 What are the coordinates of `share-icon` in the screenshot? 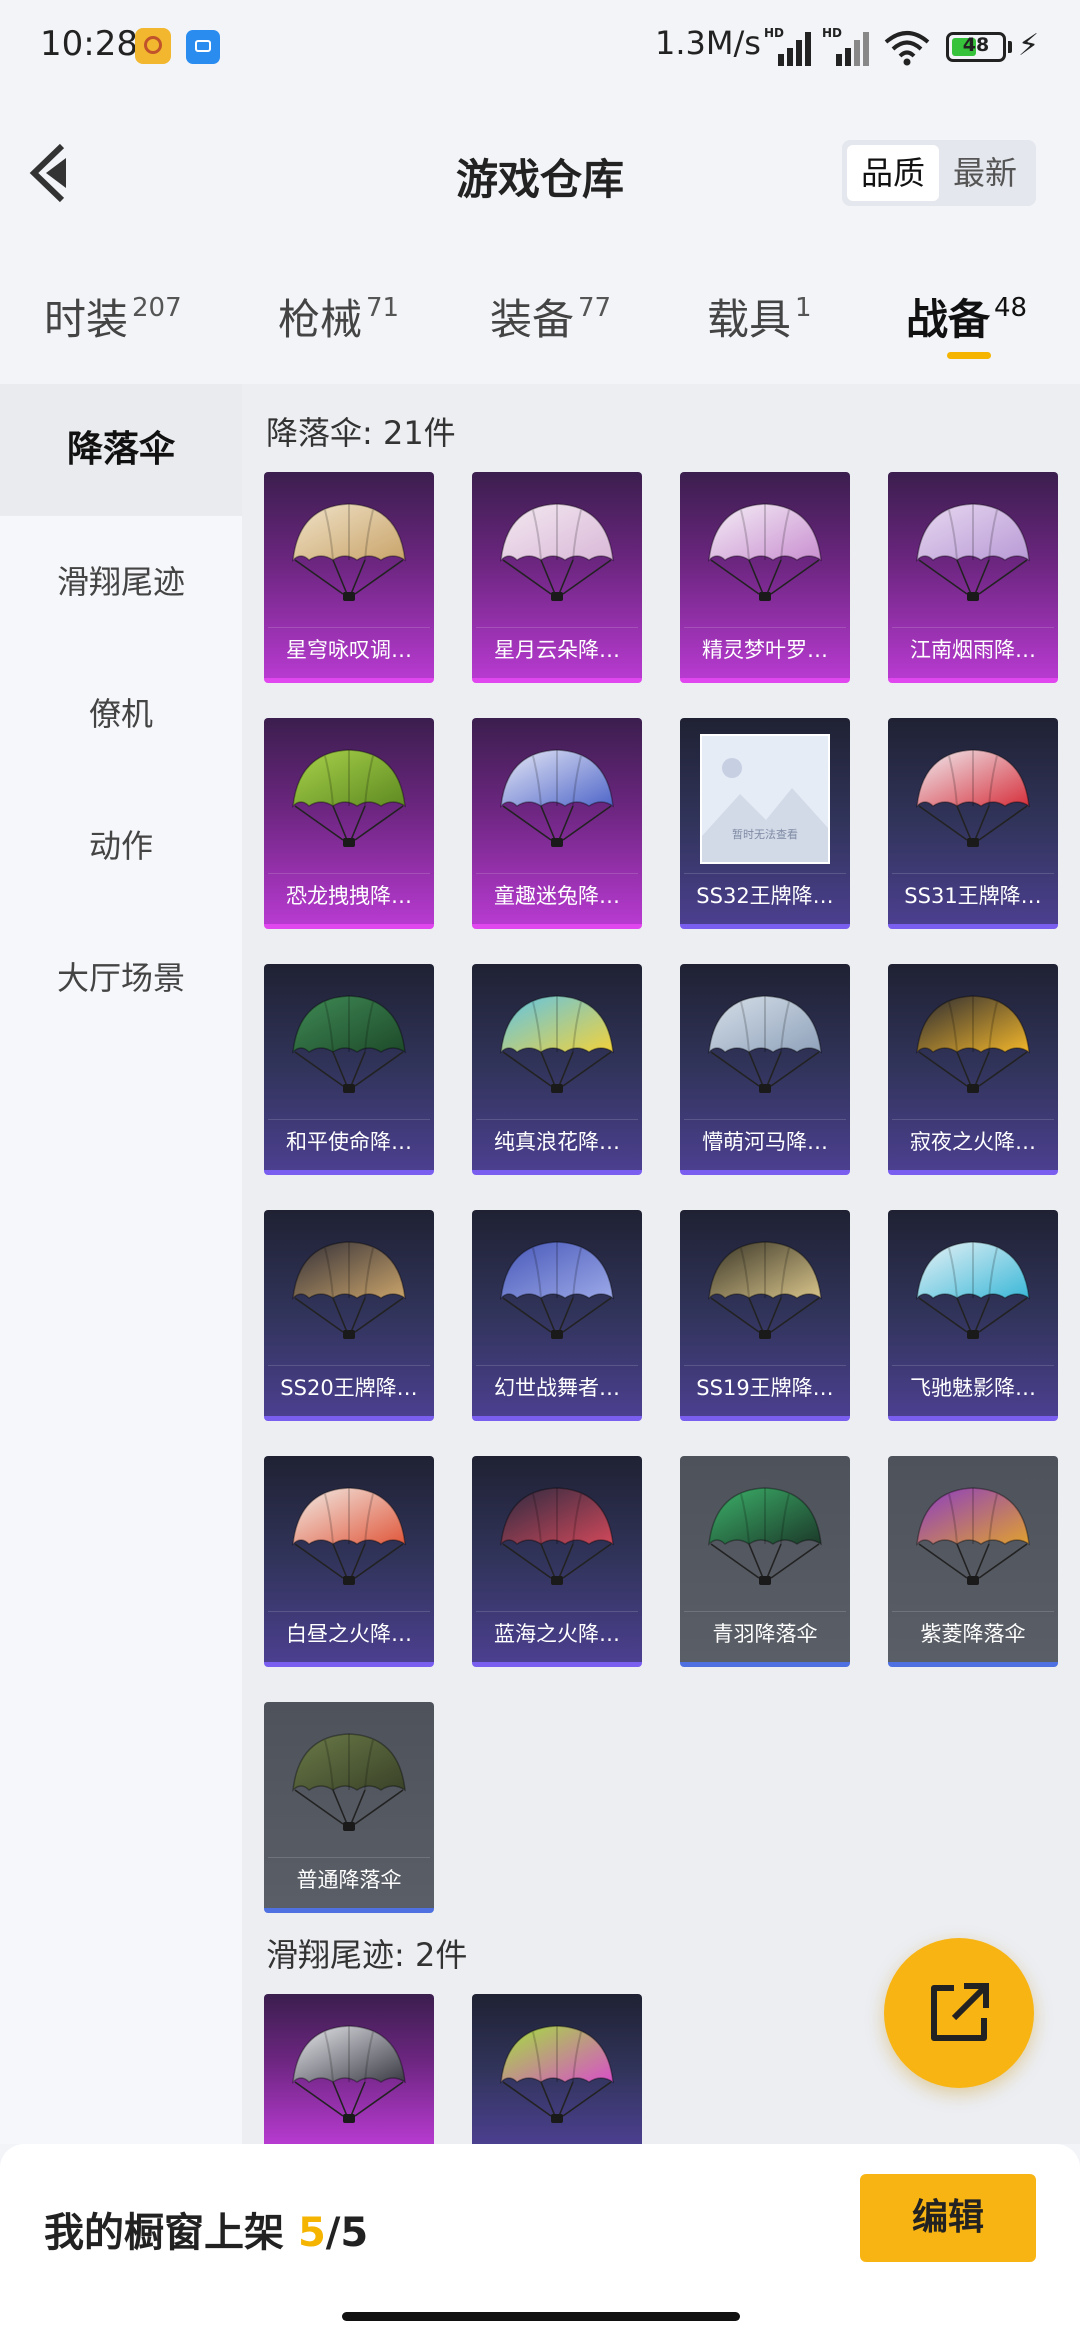 It's located at (960, 2012).